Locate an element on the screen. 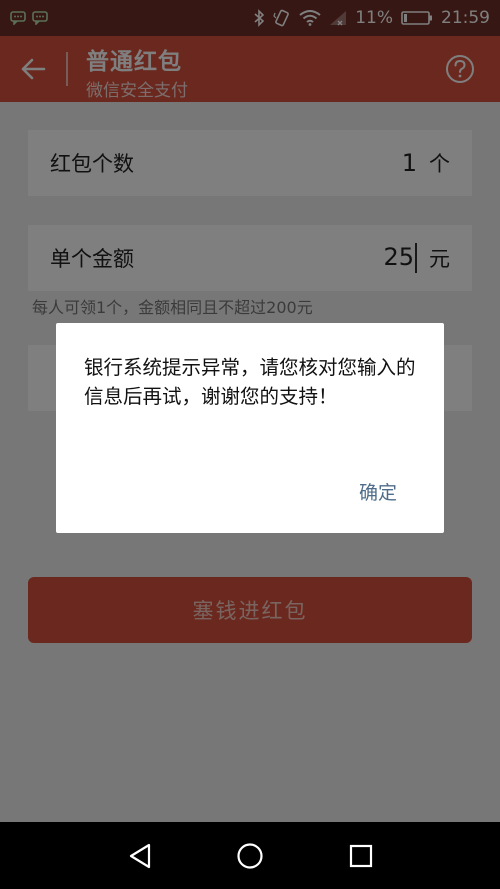  circle-home-icon is located at coordinates (250, 856).